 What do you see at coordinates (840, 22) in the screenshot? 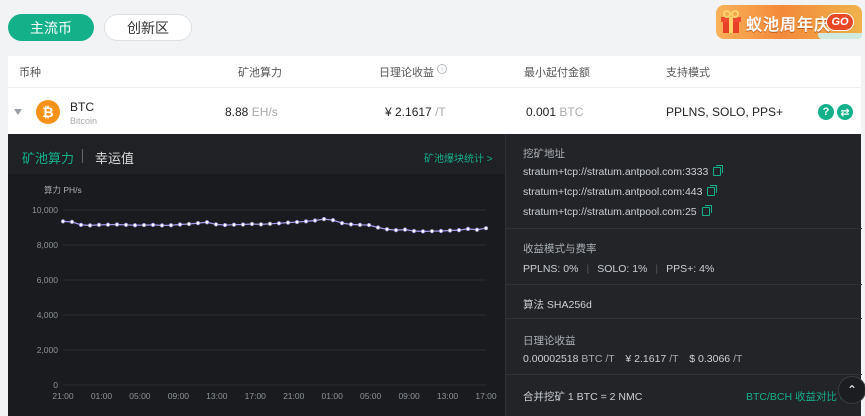
I see `banner-go-badge: GO` at bounding box center [840, 22].